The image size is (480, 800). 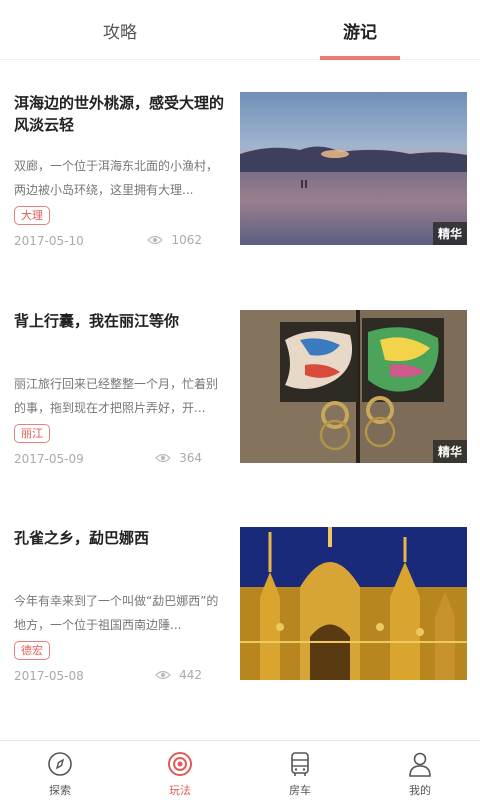 I want to click on article-image-wooden-door: 精华, so click(x=353, y=386).